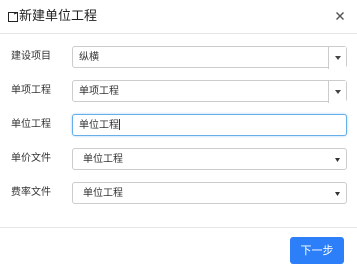  Describe the element at coordinates (31, 158) in the screenshot. I see `price-file-label: 单价文件` at that location.